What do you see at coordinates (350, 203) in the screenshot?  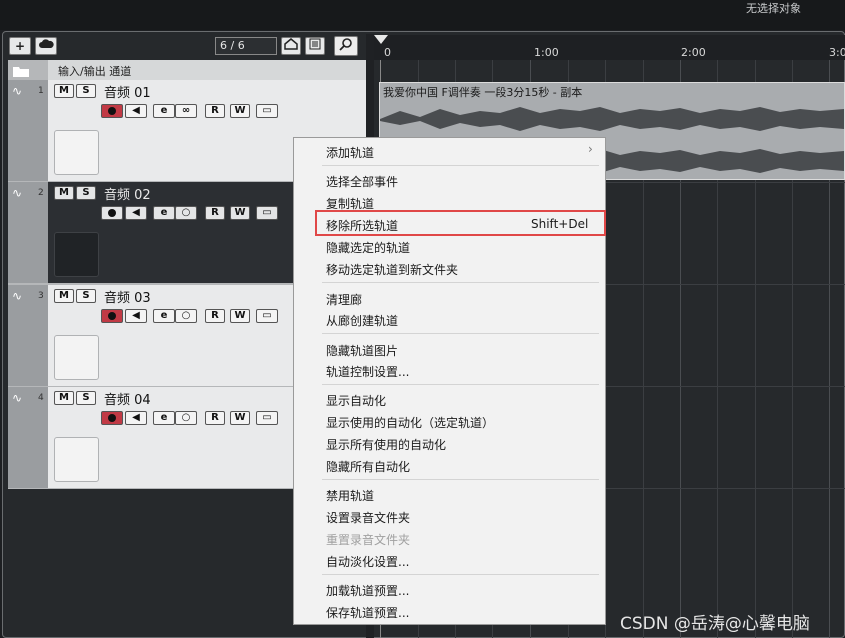 I see `menu-item-duplicate-tracks: 复制轨道` at bounding box center [350, 203].